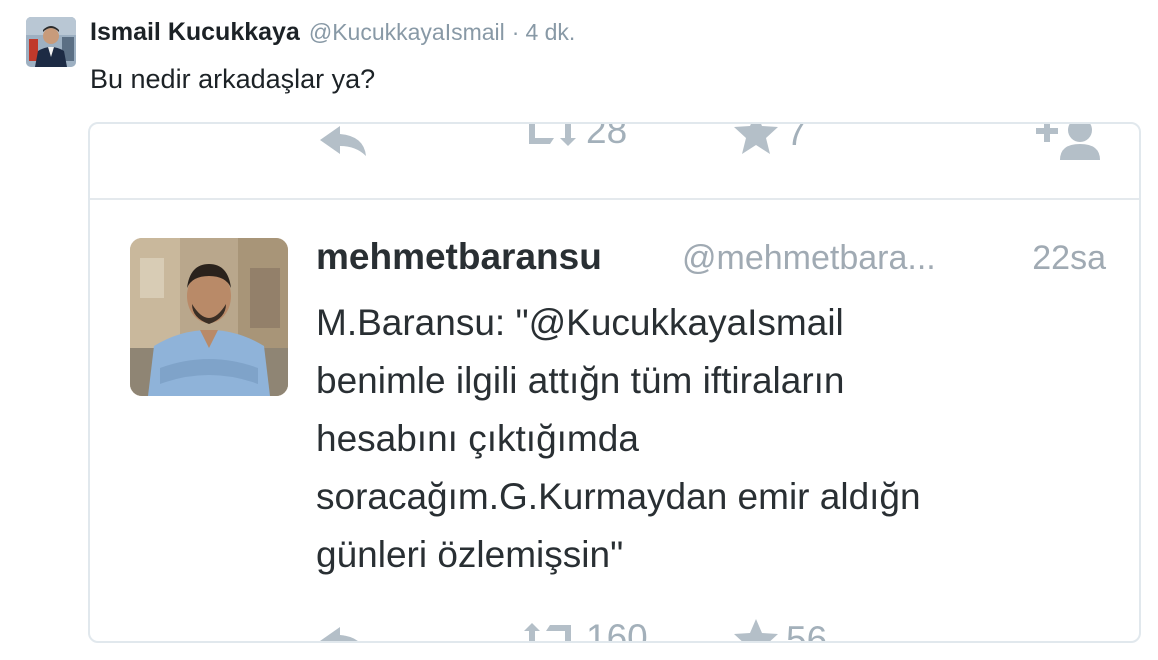  I want to click on quoted-avatar-image, so click(209, 317).